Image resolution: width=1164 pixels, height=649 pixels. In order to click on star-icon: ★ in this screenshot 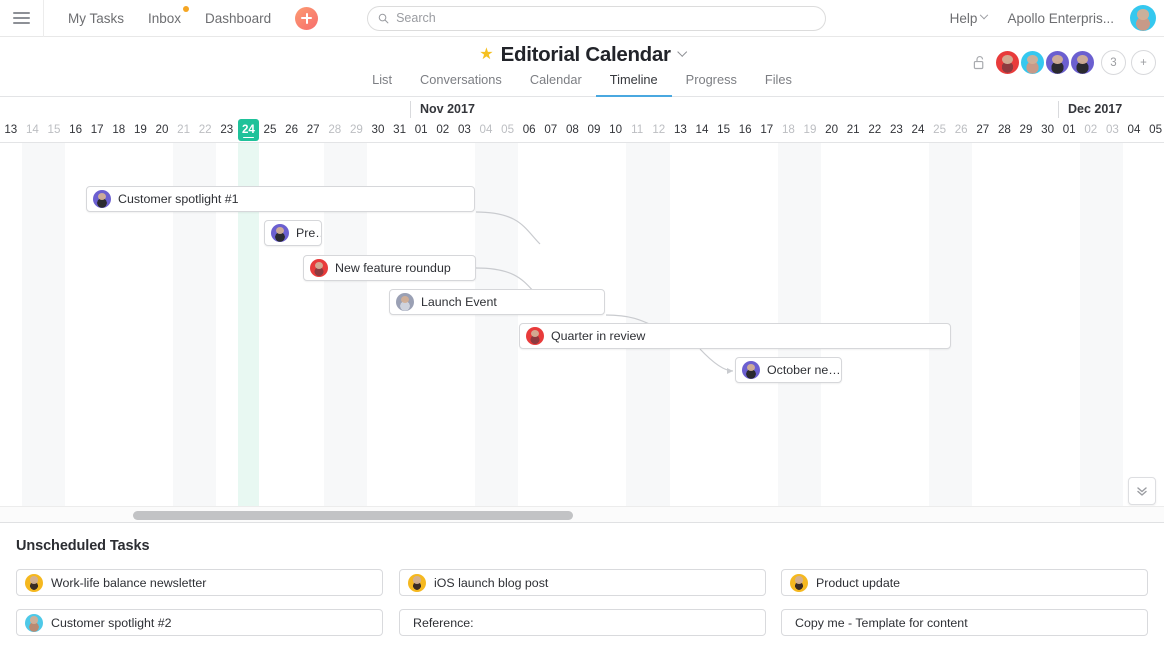, I will do `click(486, 55)`.